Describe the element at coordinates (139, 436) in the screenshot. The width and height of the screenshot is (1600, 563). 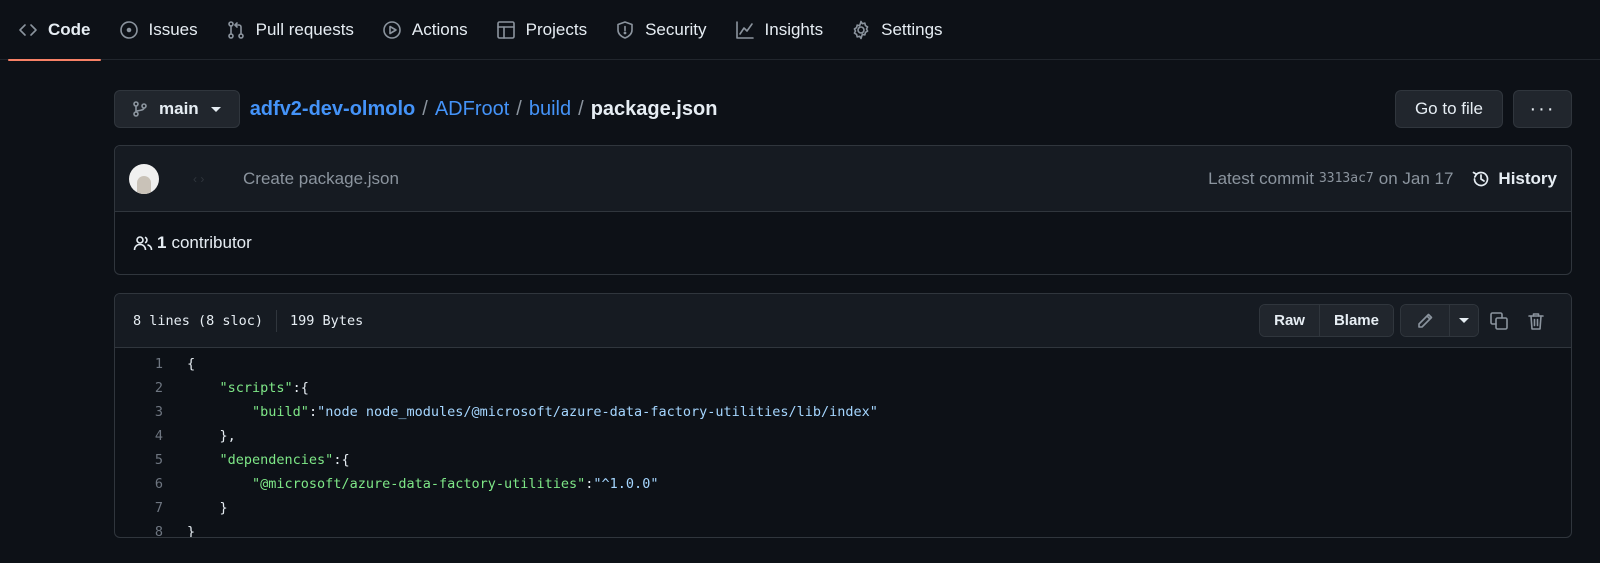
I see `line-number: 4` at that location.